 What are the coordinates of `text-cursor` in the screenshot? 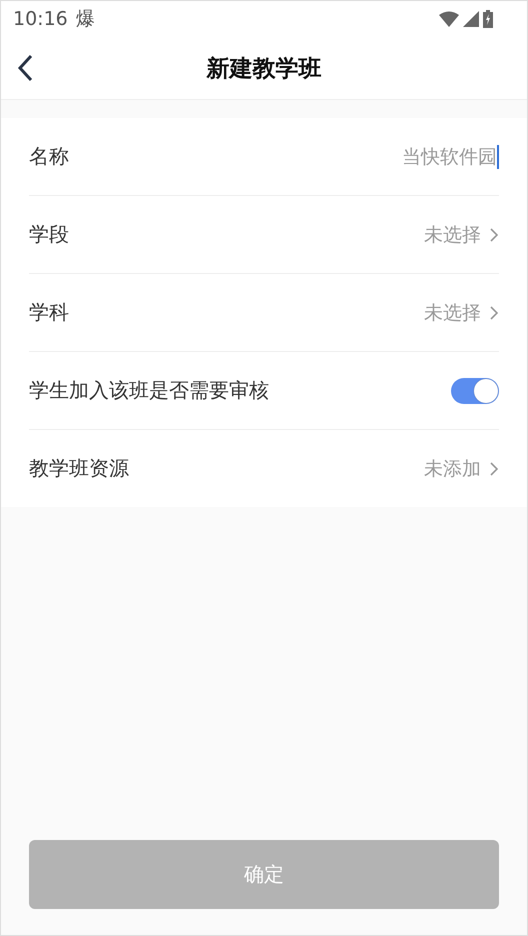 It's located at (498, 156).